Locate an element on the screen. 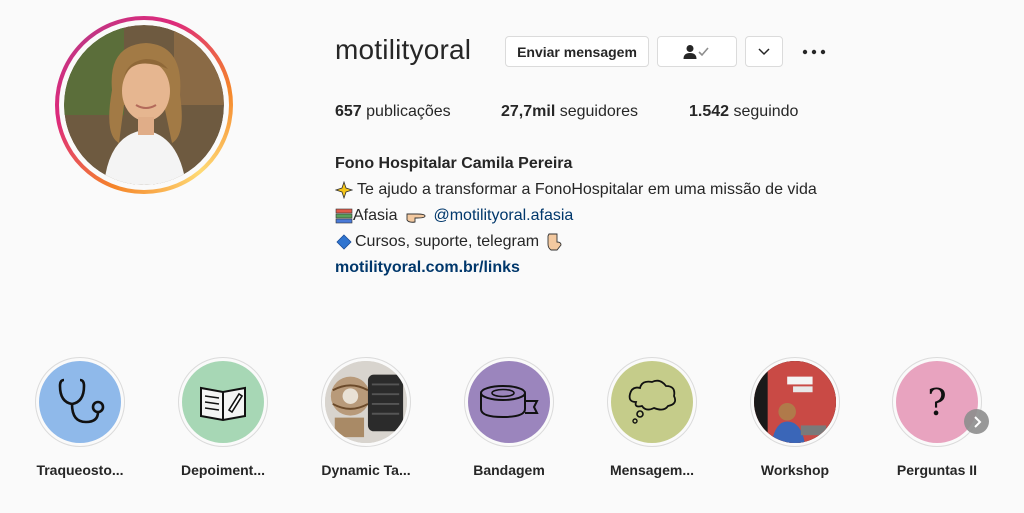 Image resolution: width=1024 pixels, height=513 pixels. bio-line-2: Afasia @motilityoral.afasia is located at coordinates (576, 216).